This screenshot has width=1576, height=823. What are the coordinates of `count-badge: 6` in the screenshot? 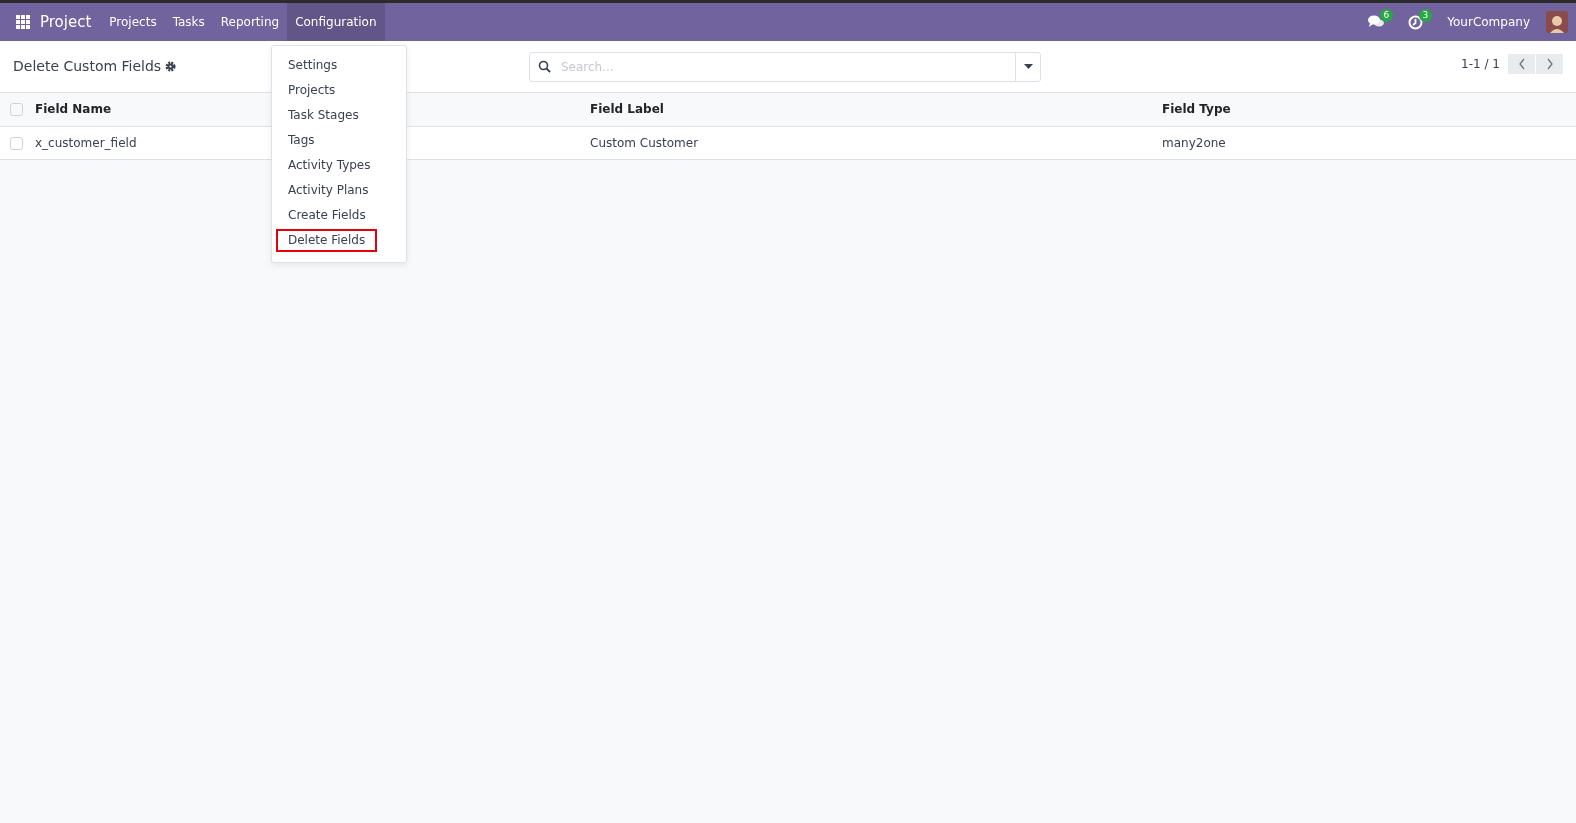 It's located at (1386, 15).